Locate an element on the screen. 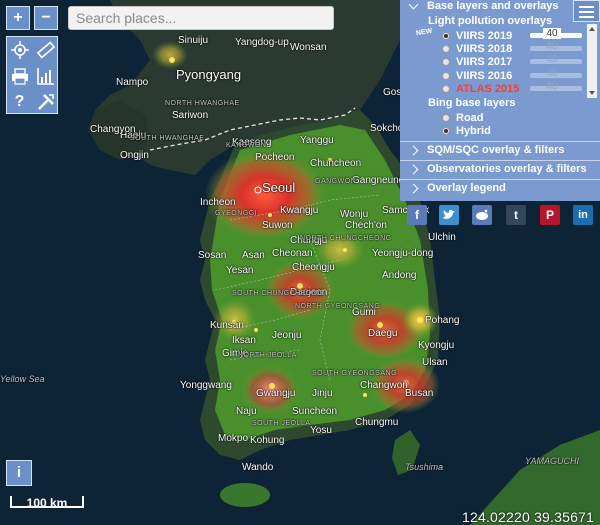 This screenshot has width=600, height=525. chart-icon is located at coordinates (45, 75).